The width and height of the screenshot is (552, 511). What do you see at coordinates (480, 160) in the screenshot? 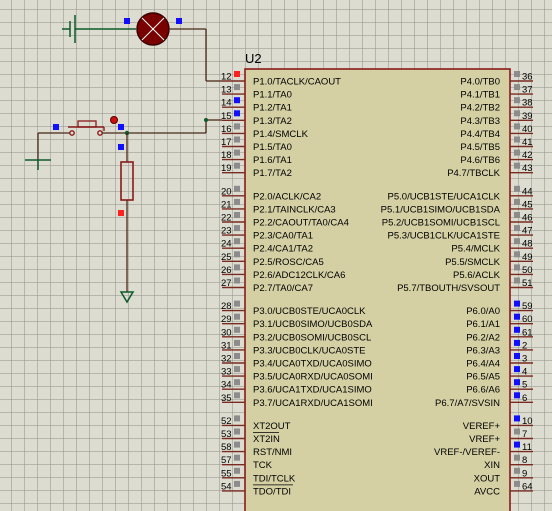
I see `pin-name: P4.6/TB6` at bounding box center [480, 160].